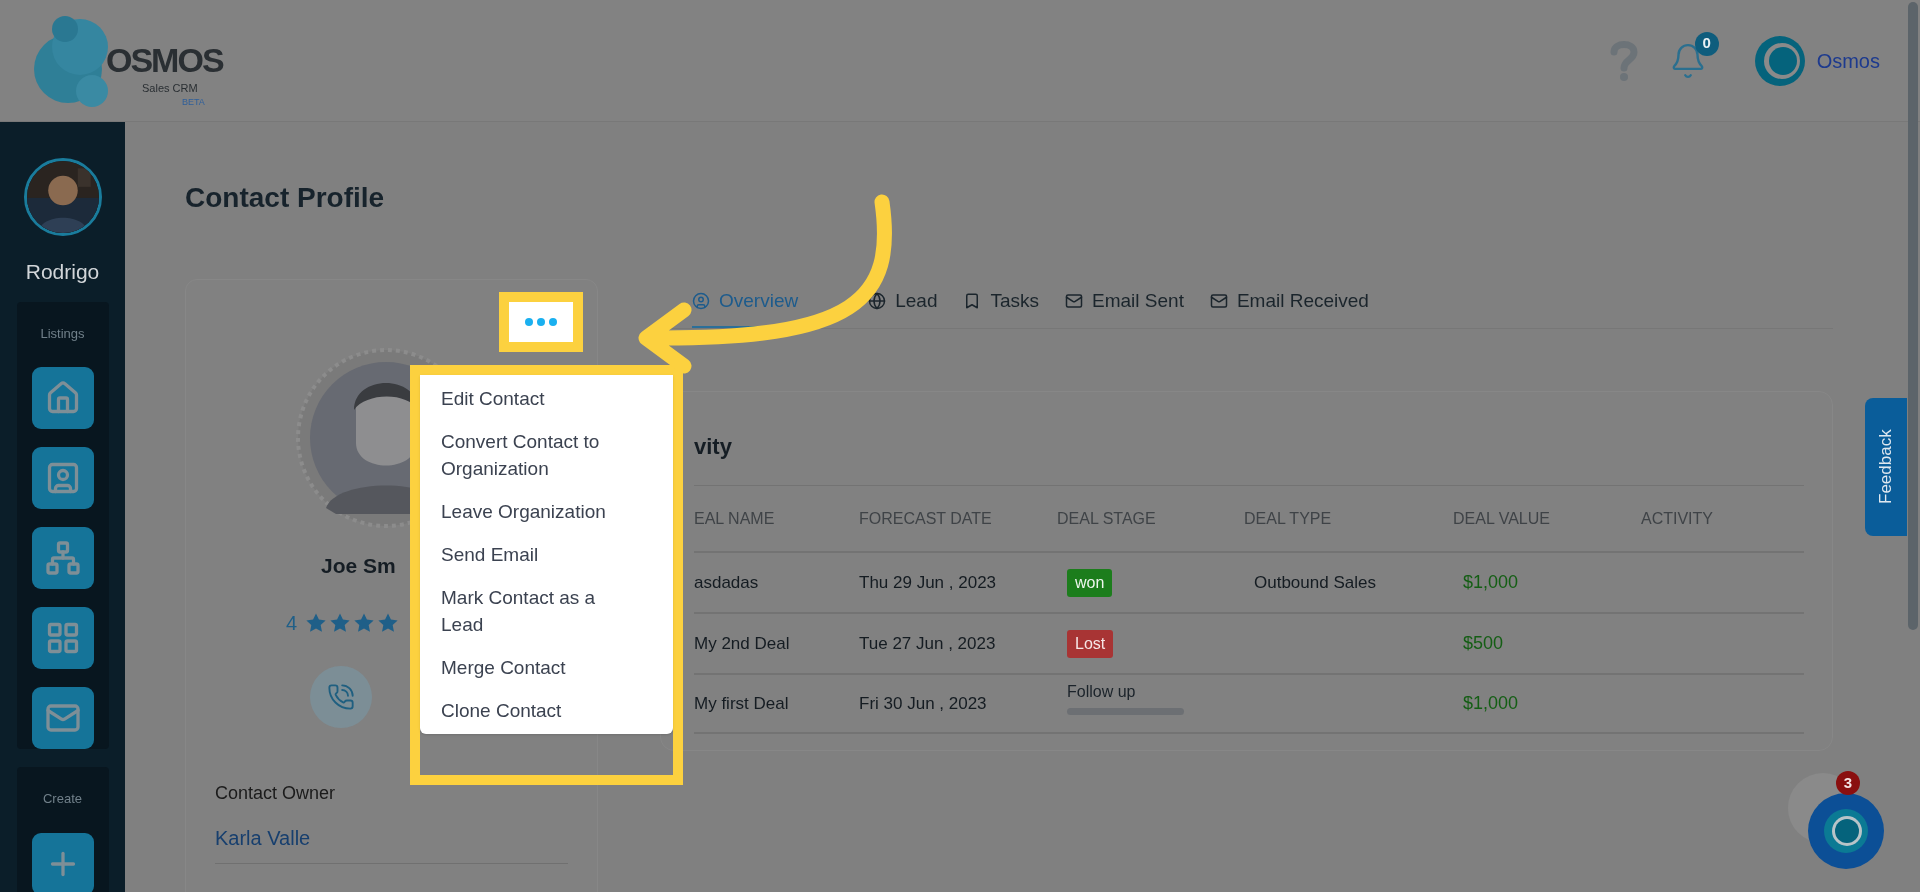  Describe the element at coordinates (1106, 518) in the screenshot. I see `column-header: DEAL STAGE` at that location.